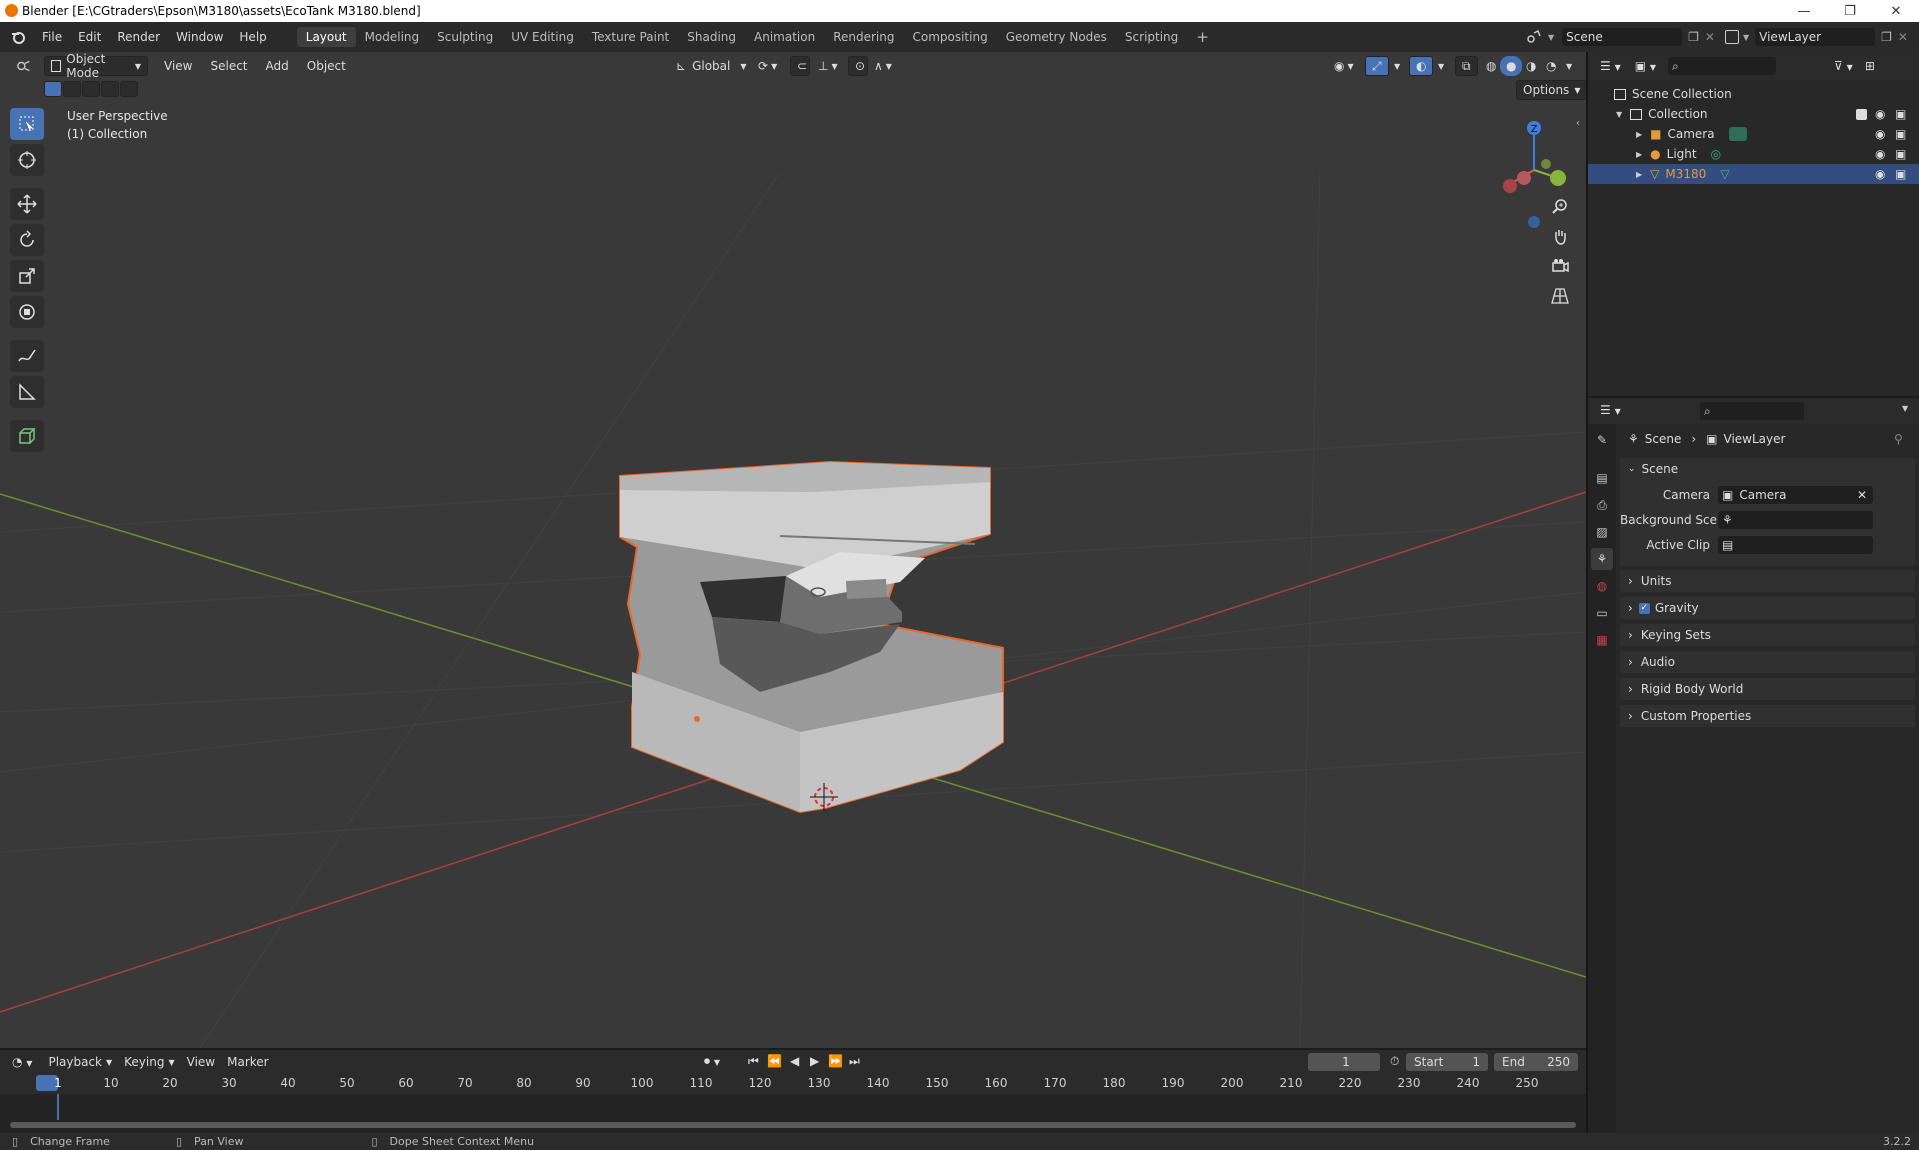 The width and height of the screenshot is (1919, 1150). What do you see at coordinates (858, 66) in the screenshot?
I see `proportional-edit-button: ⊙` at bounding box center [858, 66].